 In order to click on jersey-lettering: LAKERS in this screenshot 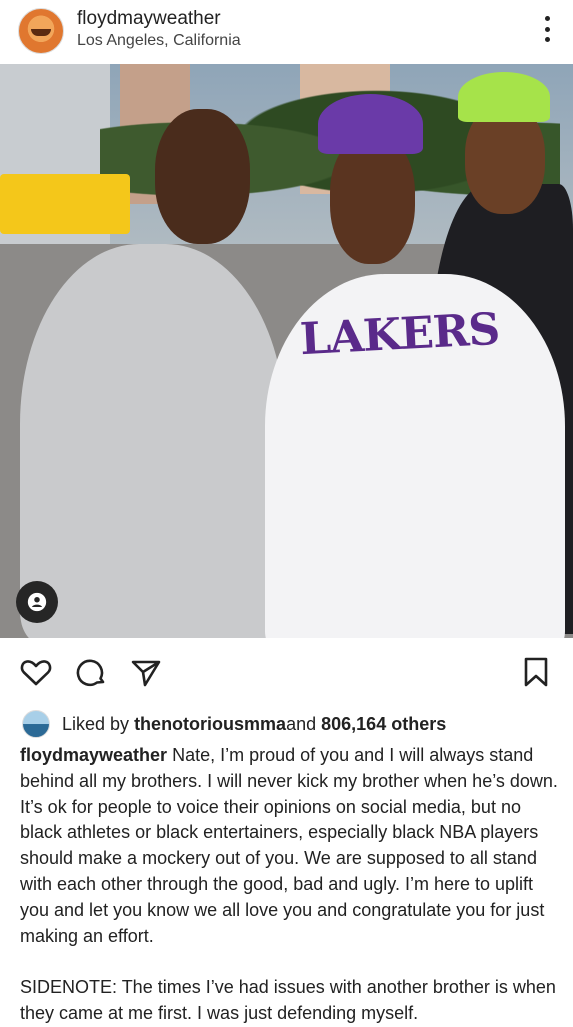, I will do `click(399, 334)`.